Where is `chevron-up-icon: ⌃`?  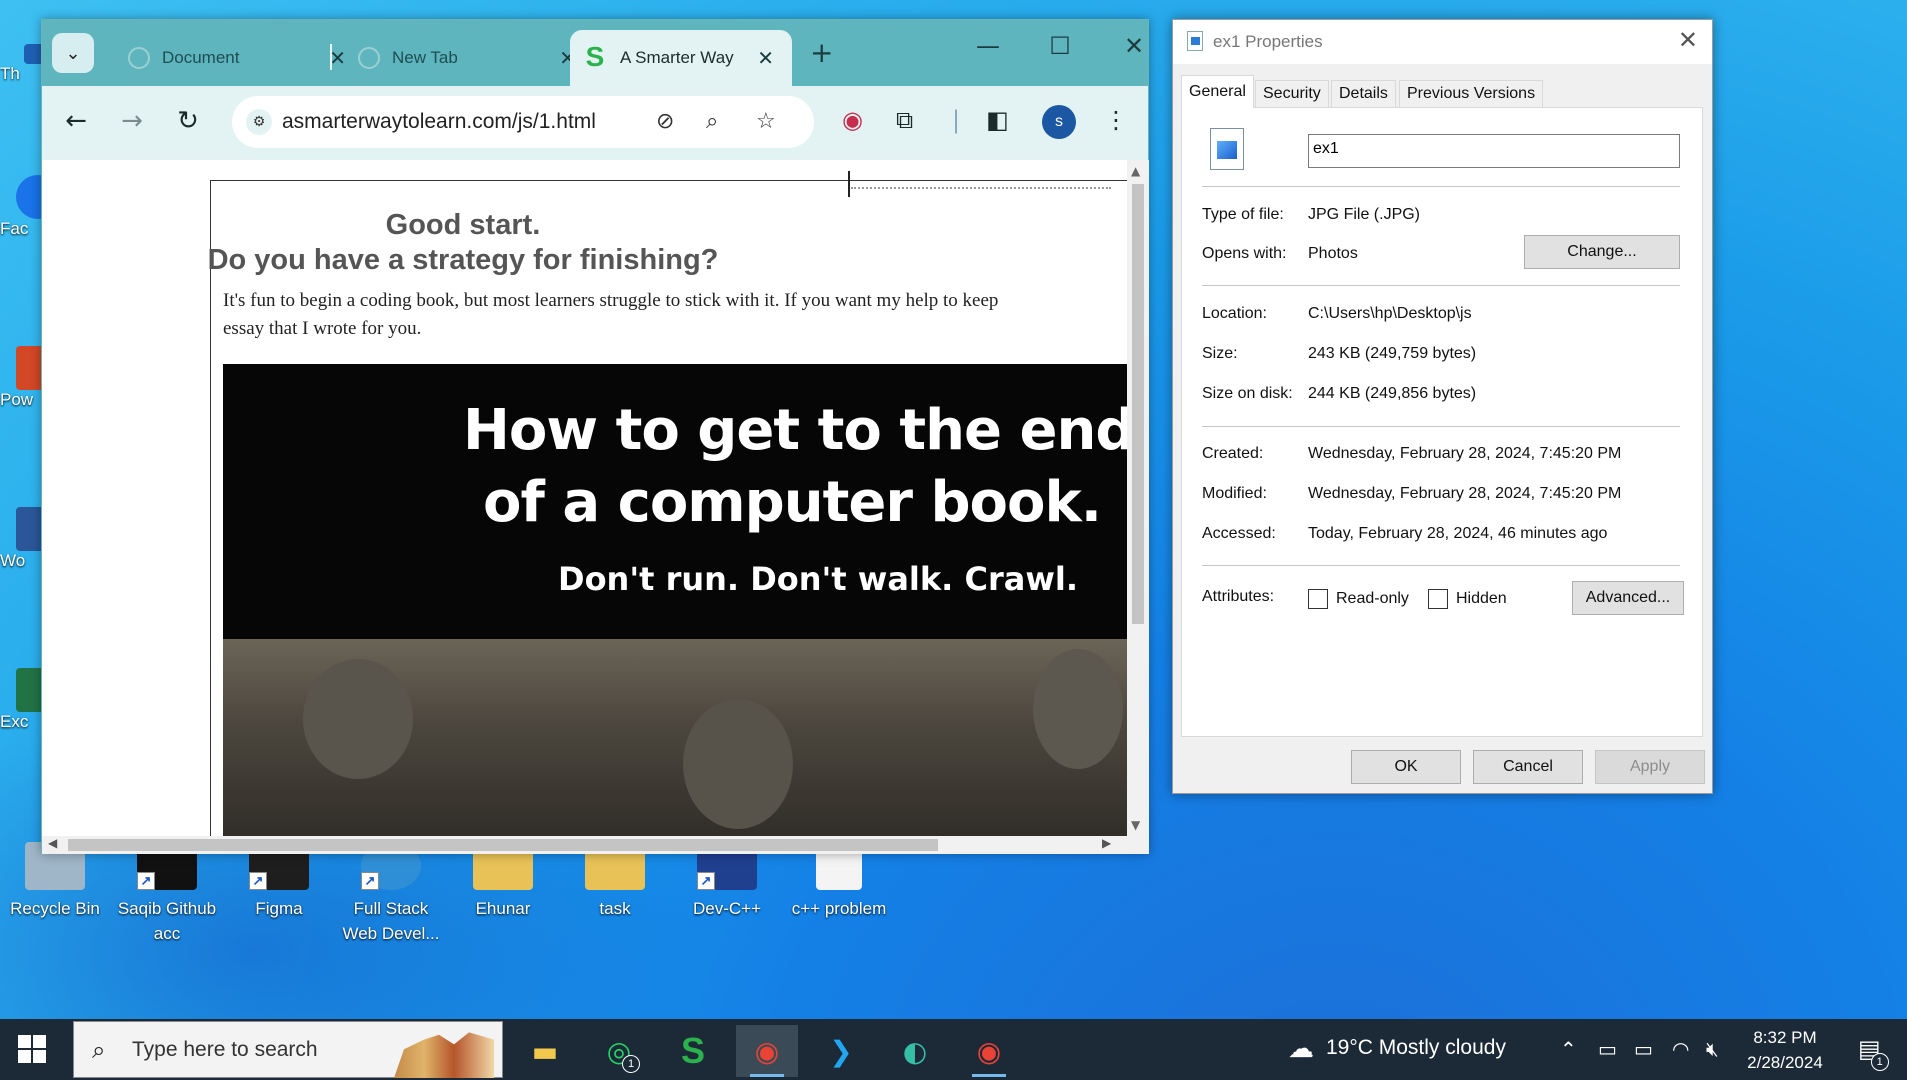 chevron-up-icon: ⌃ is located at coordinates (1568, 1049).